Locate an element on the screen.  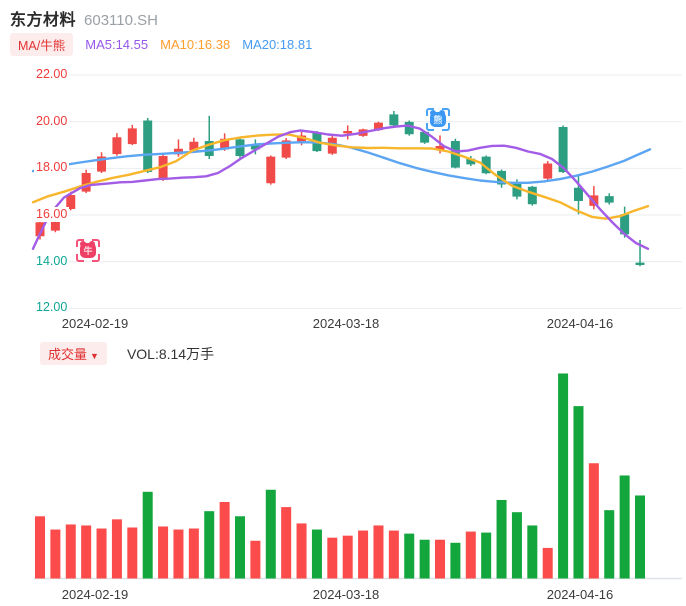
bear-signal-icon: 熊 is located at coordinates (438, 119).